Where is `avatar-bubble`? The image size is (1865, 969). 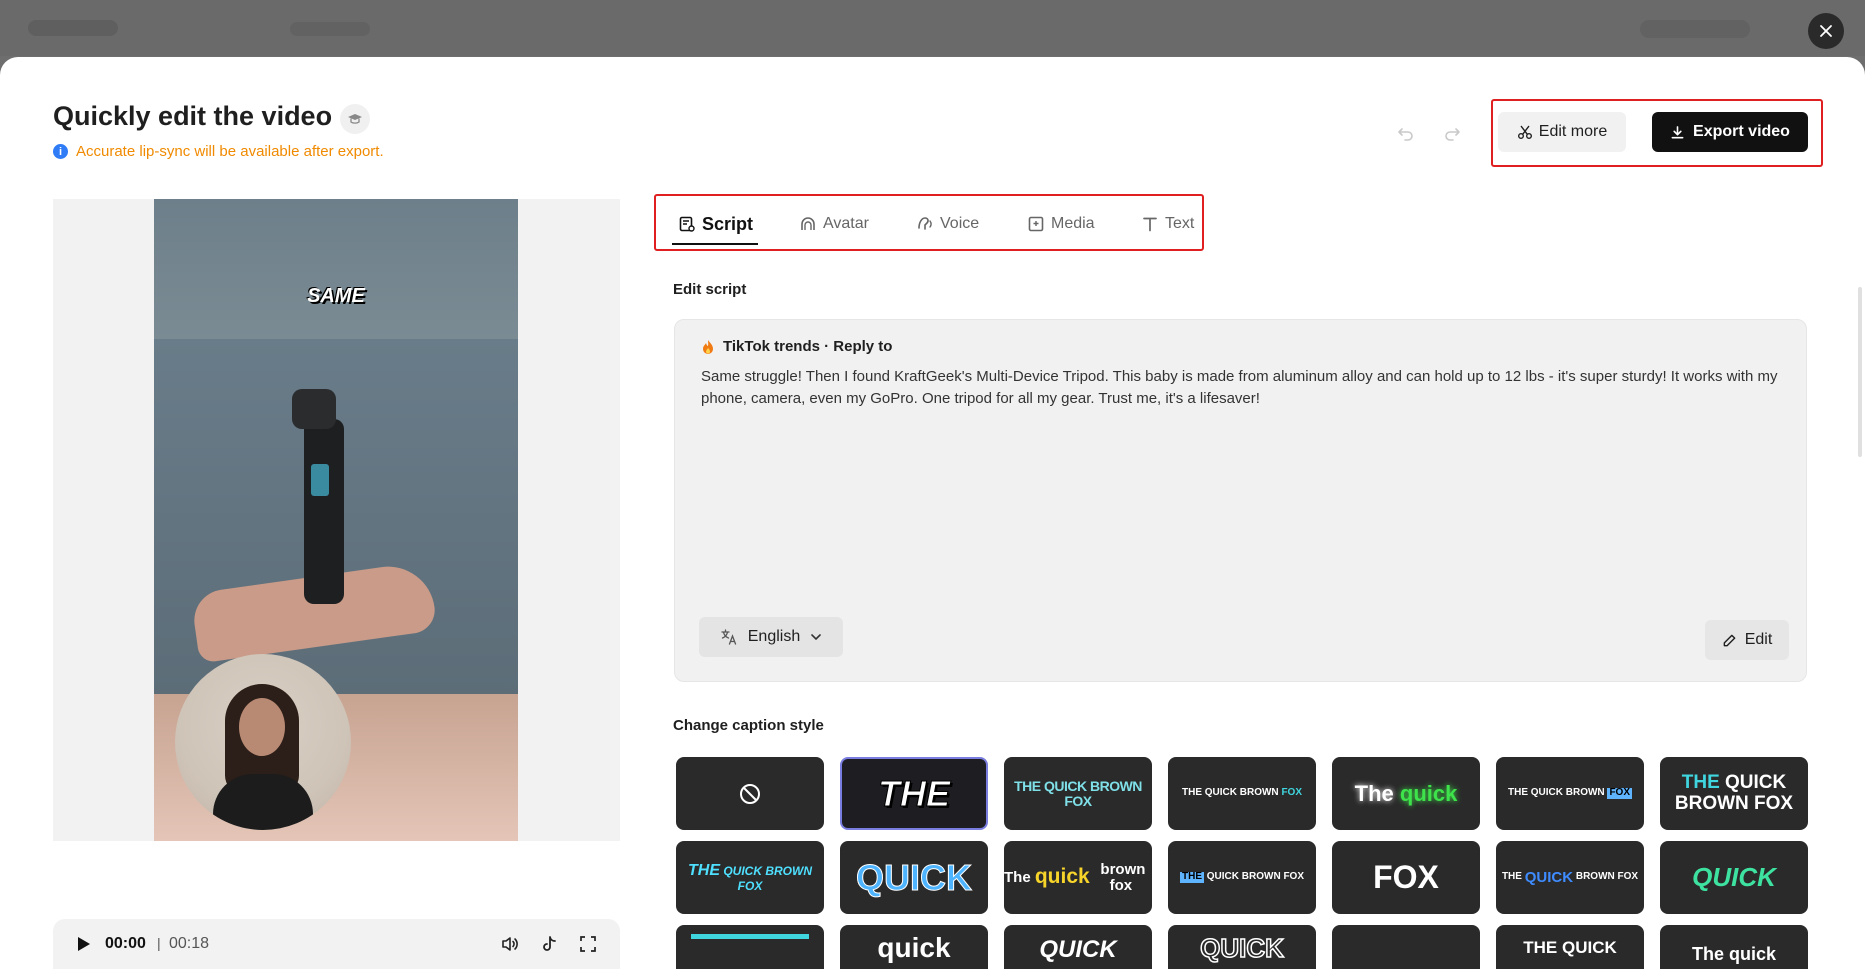
avatar-bubble is located at coordinates (263, 742).